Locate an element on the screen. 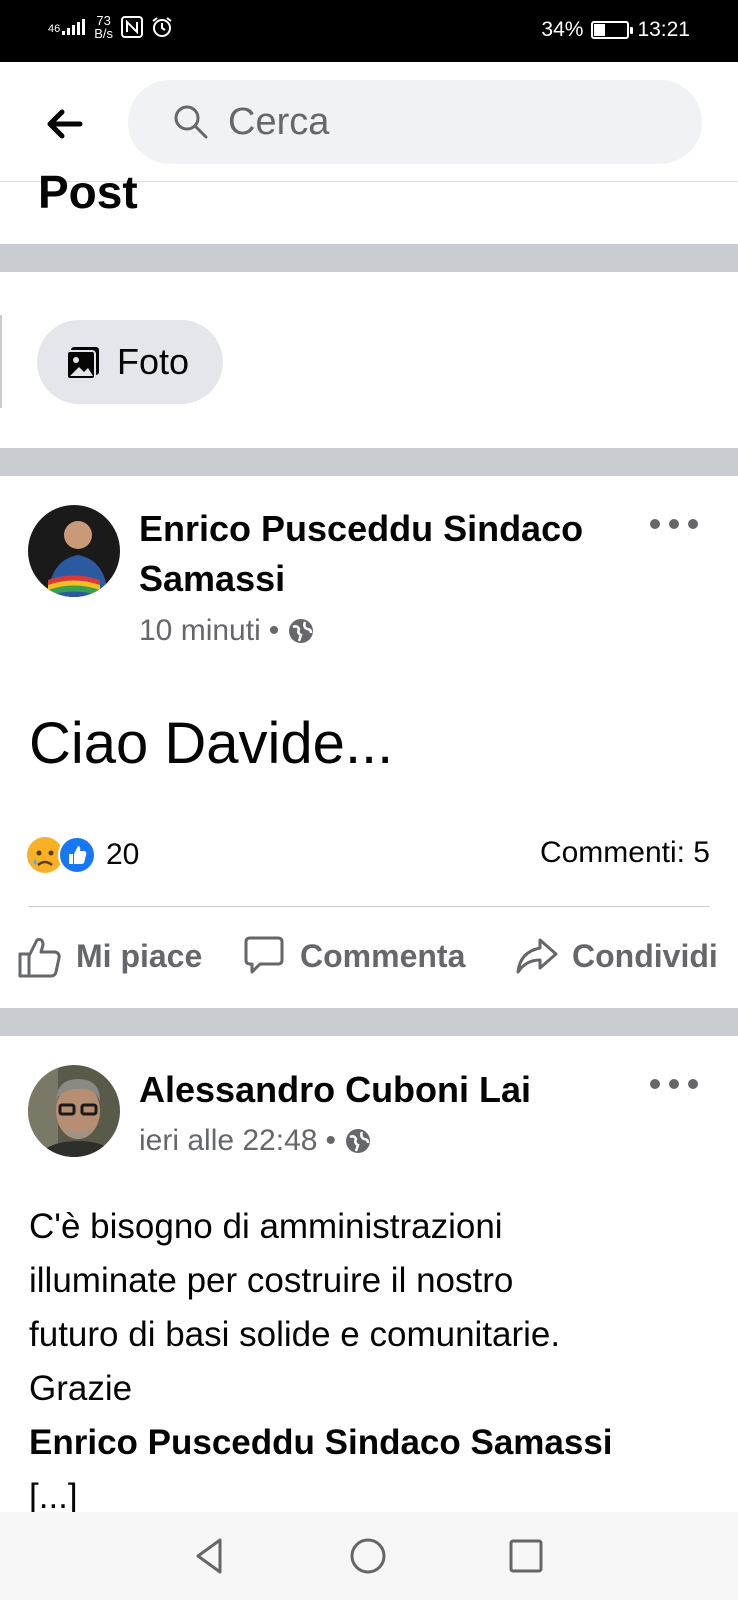 This screenshot has height=1600, width=738. status-left: 46 73 B/s is located at coordinates (110, 27).